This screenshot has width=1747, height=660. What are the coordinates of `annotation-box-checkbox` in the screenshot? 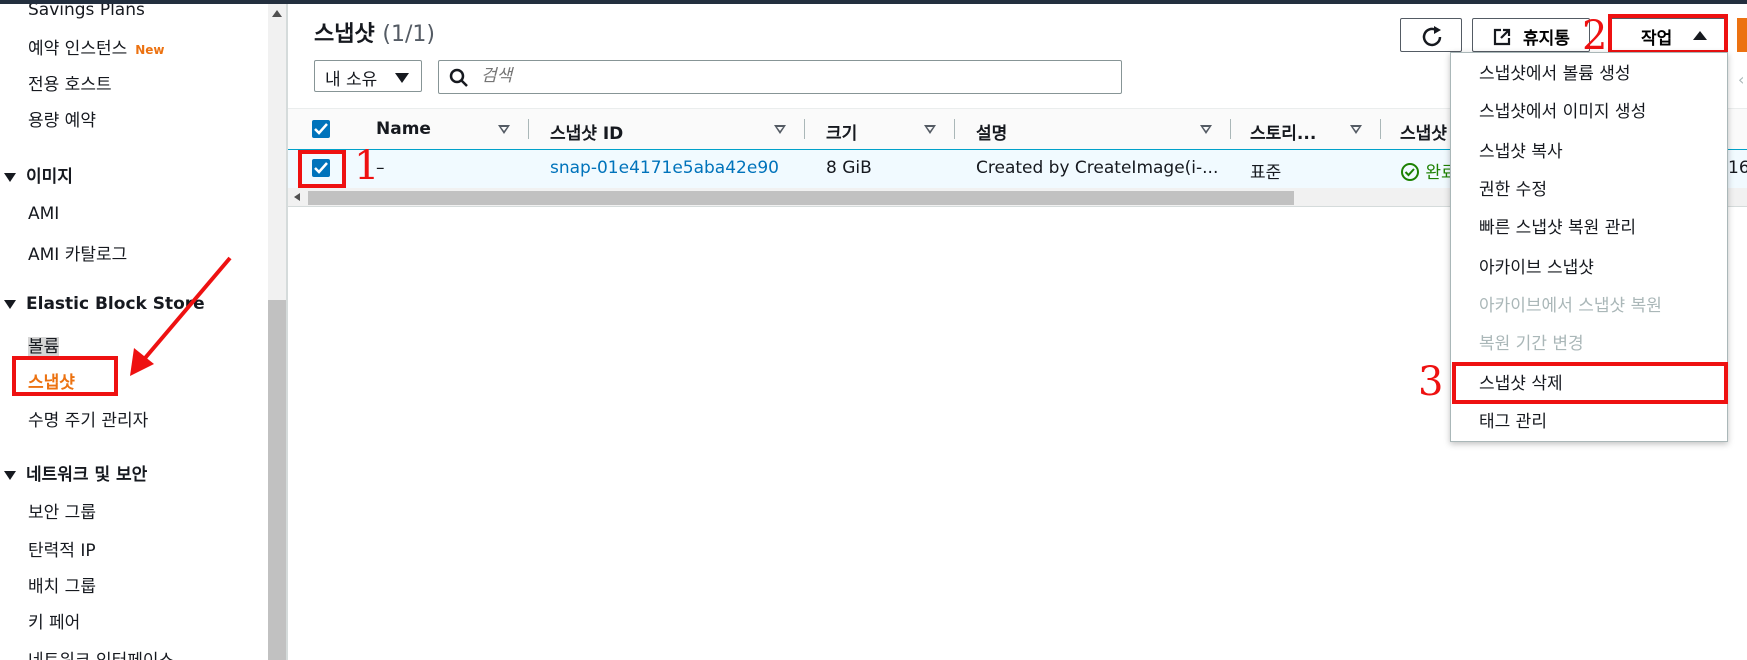 It's located at (322, 169).